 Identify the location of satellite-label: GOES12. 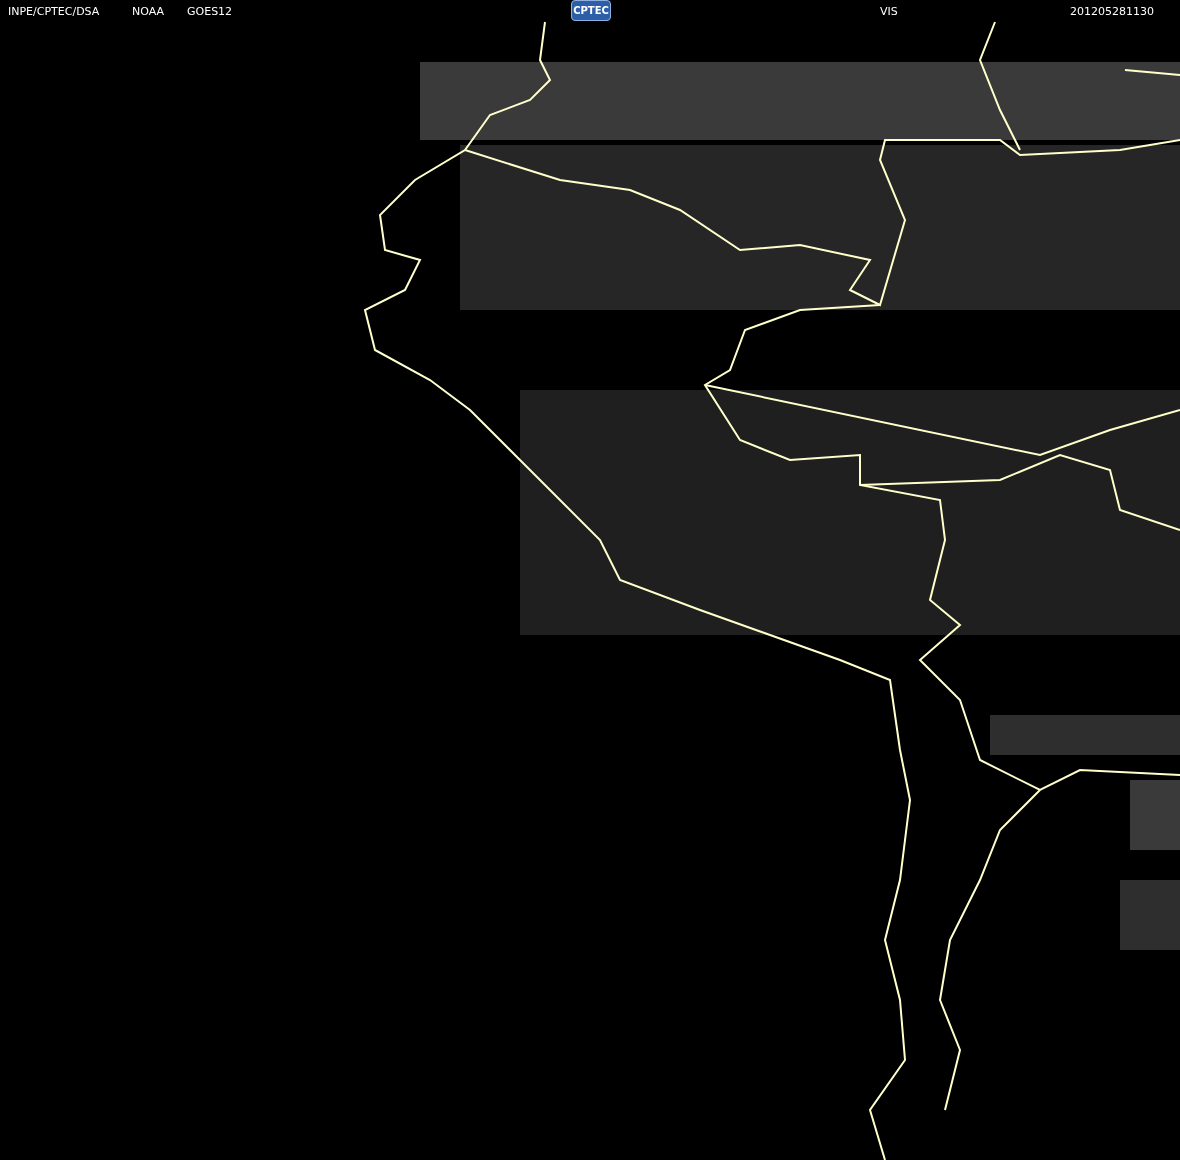
(210, 12).